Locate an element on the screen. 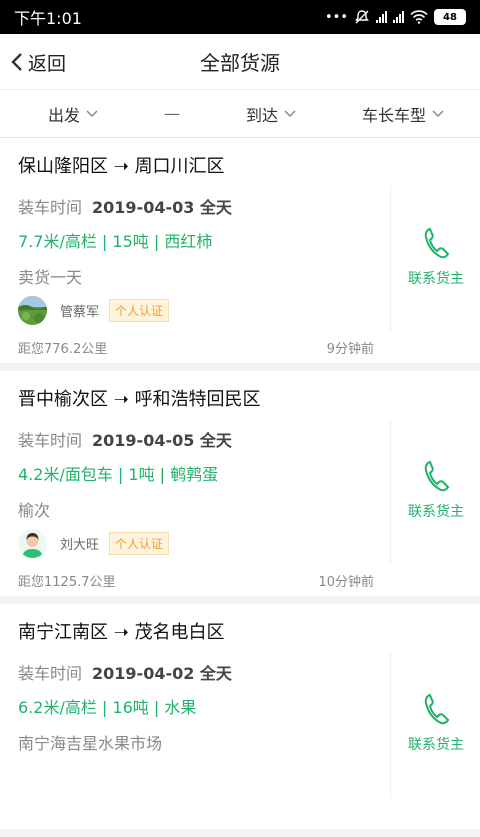 The width and height of the screenshot is (480, 837). status-icons: ••• 48 is located at coordinates (395, 17).